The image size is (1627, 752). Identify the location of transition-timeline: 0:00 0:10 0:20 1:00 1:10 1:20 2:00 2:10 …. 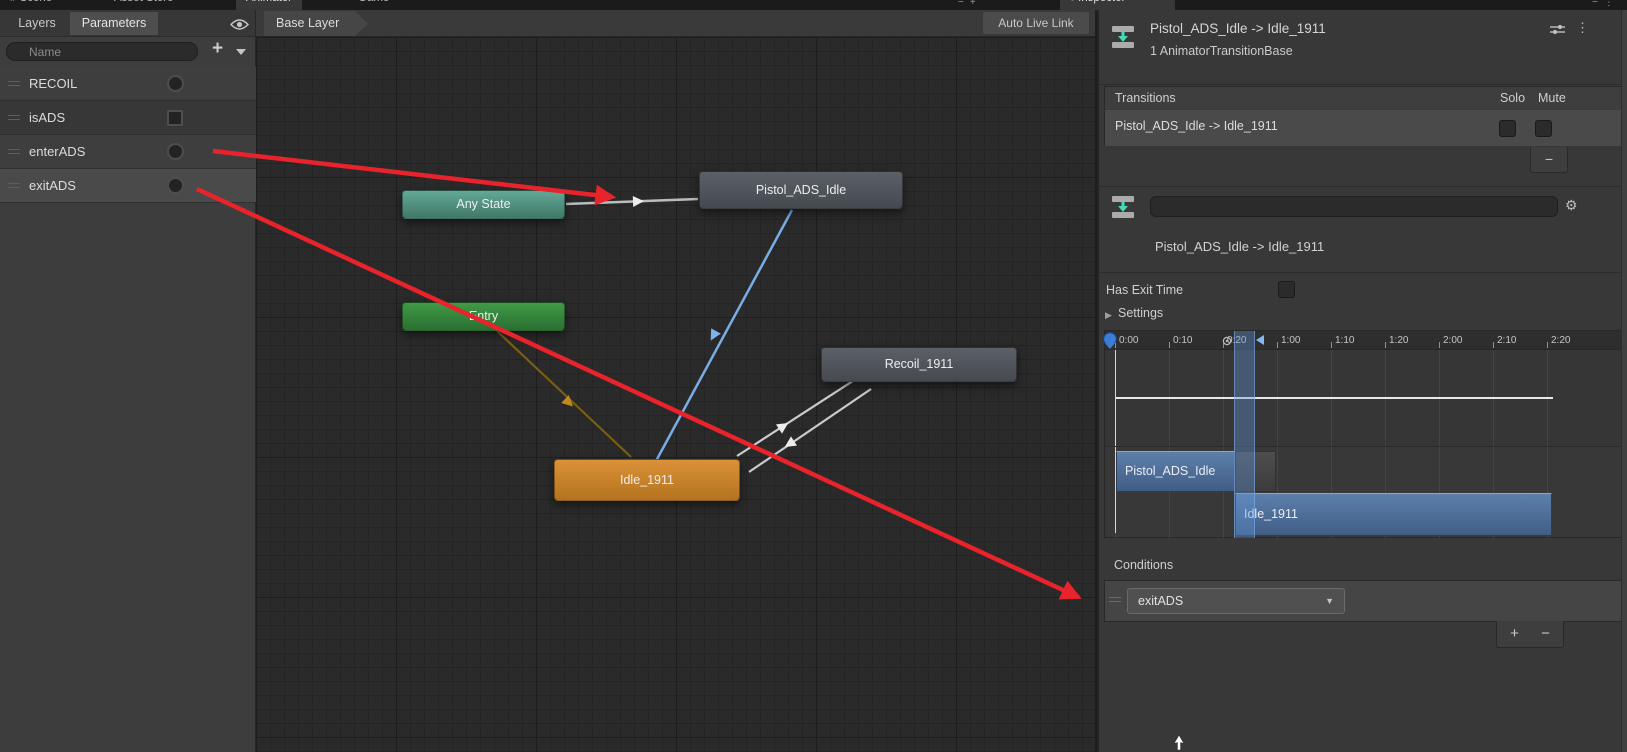
(1362, 434).